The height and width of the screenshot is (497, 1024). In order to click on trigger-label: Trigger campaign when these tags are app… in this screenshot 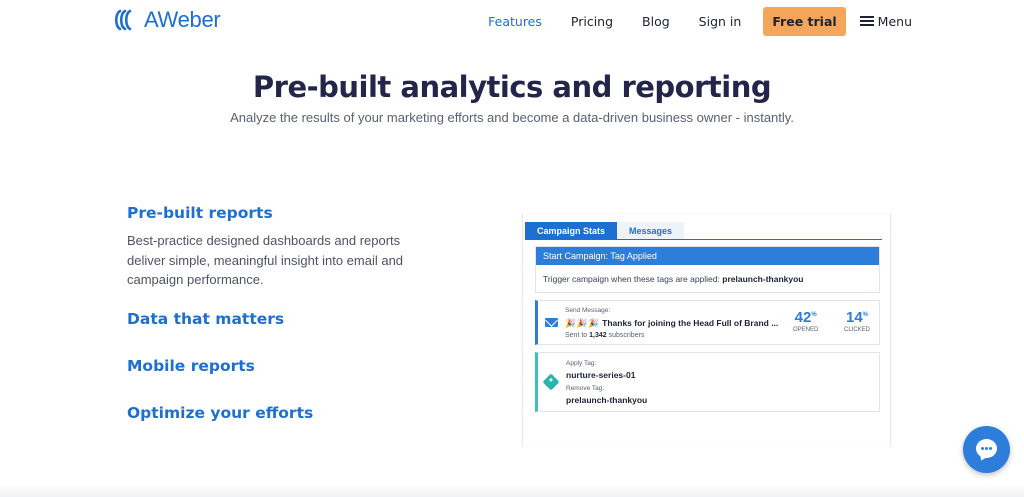, I will do `click(631, 279)`.